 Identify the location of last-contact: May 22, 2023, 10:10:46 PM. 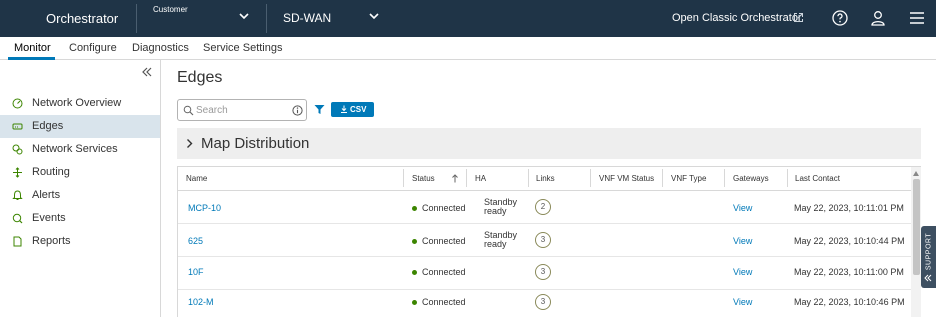
(849, 302).